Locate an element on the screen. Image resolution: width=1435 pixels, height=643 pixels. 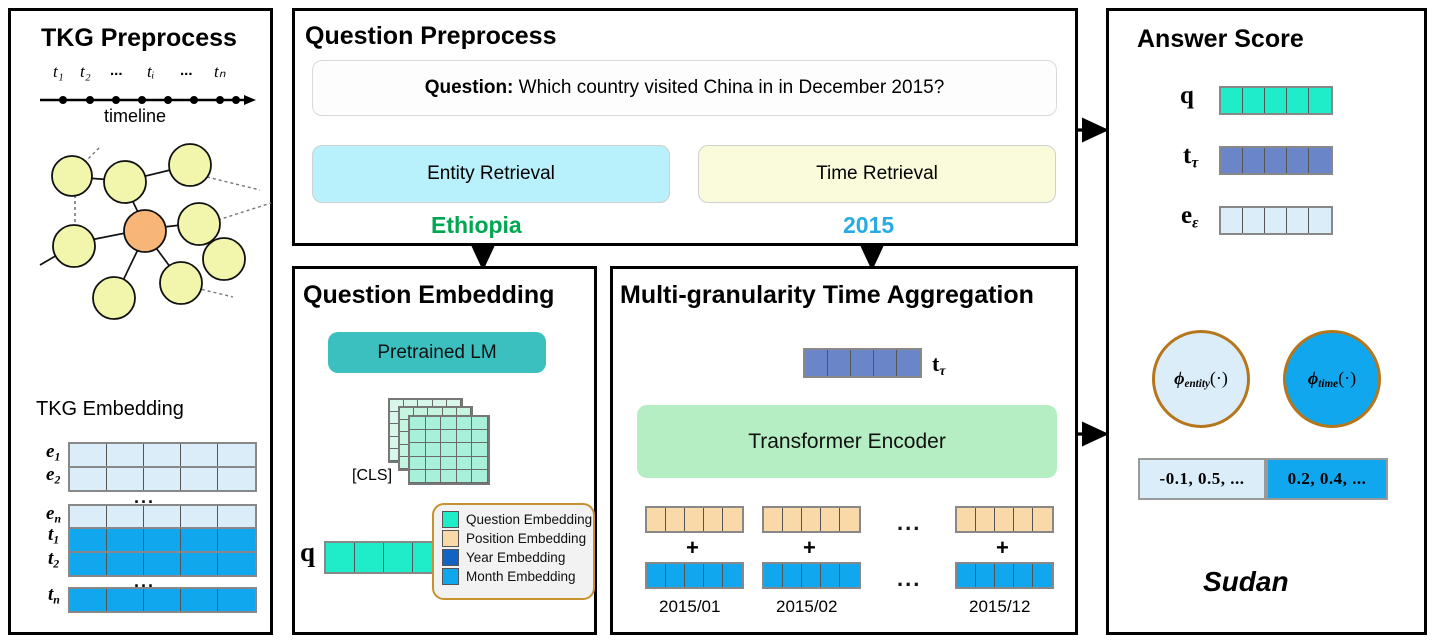
phi-entity-node: ϕentity(·) is located at coordinates (1201, 379).